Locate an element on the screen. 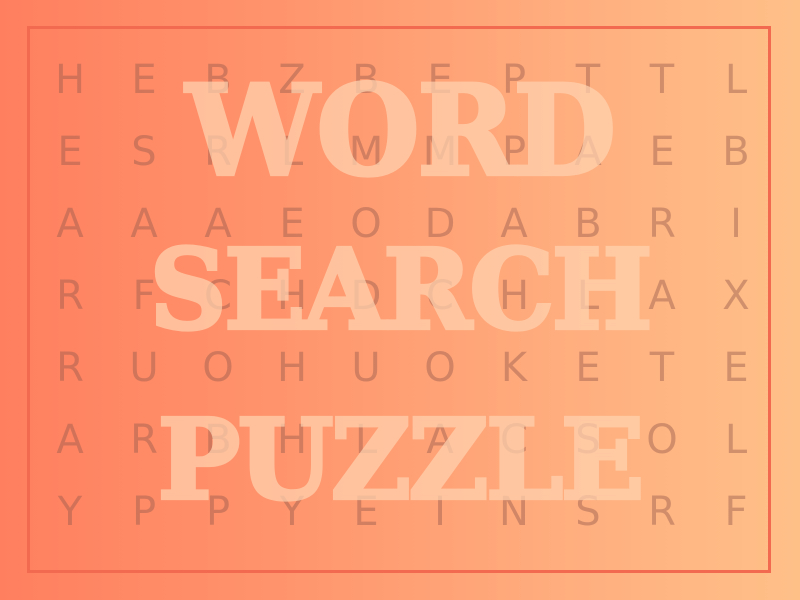  title-word: WORD is located at coordinates (401, 130).